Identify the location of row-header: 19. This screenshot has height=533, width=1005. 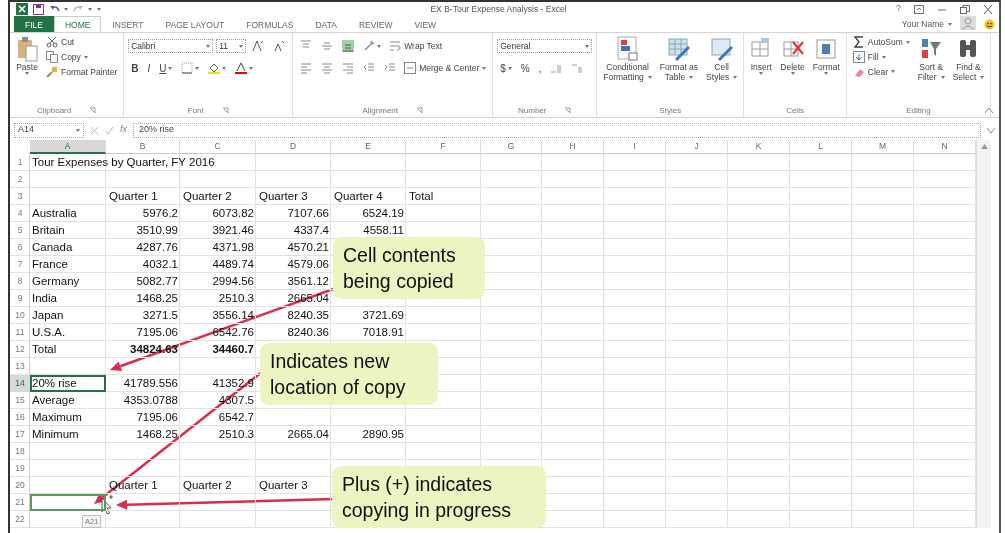
(20, 468).